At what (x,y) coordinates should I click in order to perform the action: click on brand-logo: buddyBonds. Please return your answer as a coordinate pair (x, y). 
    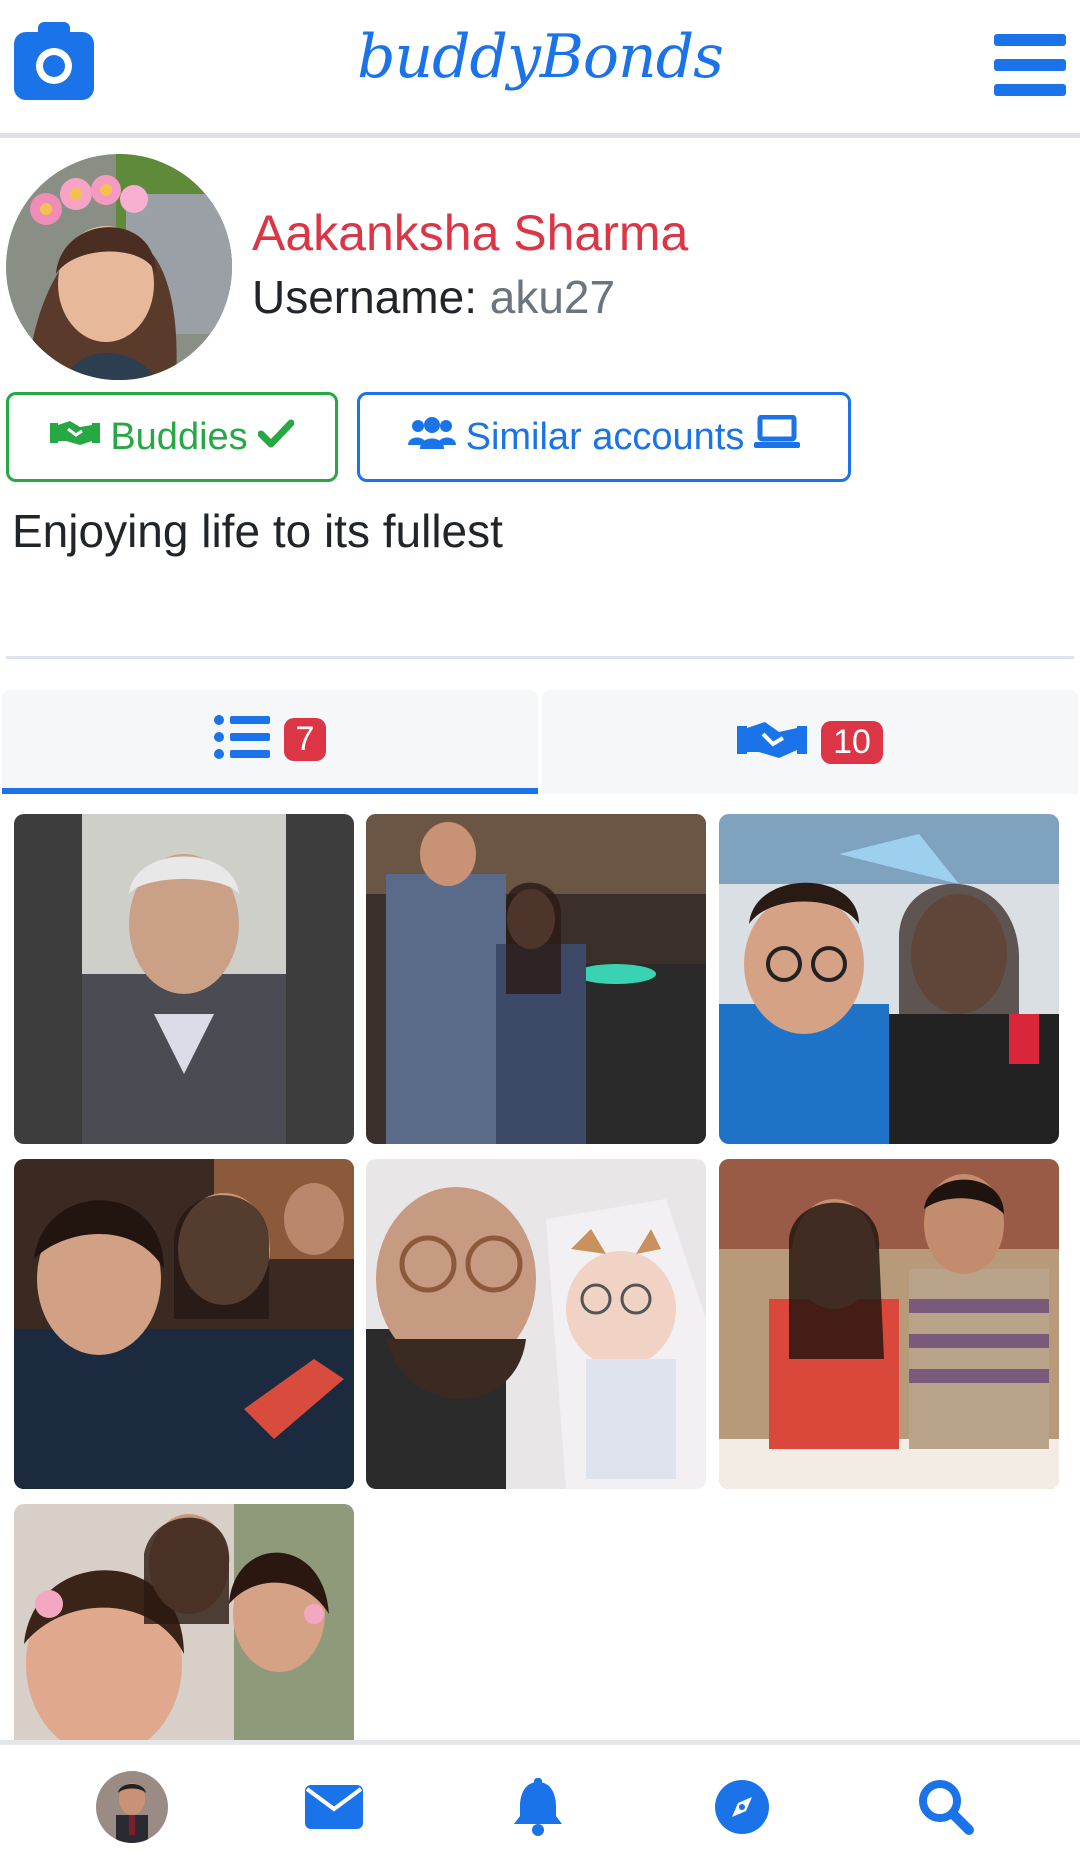
    Looking at the image, I should click on (540, 57).